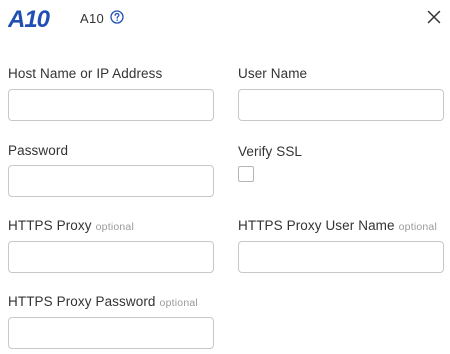 Image resolution: width=450 pixels, height=354 pixels. What do you see at coordinates (111, 181) in the screenshot?
I see `password-input` at bounding box center [111, 181].